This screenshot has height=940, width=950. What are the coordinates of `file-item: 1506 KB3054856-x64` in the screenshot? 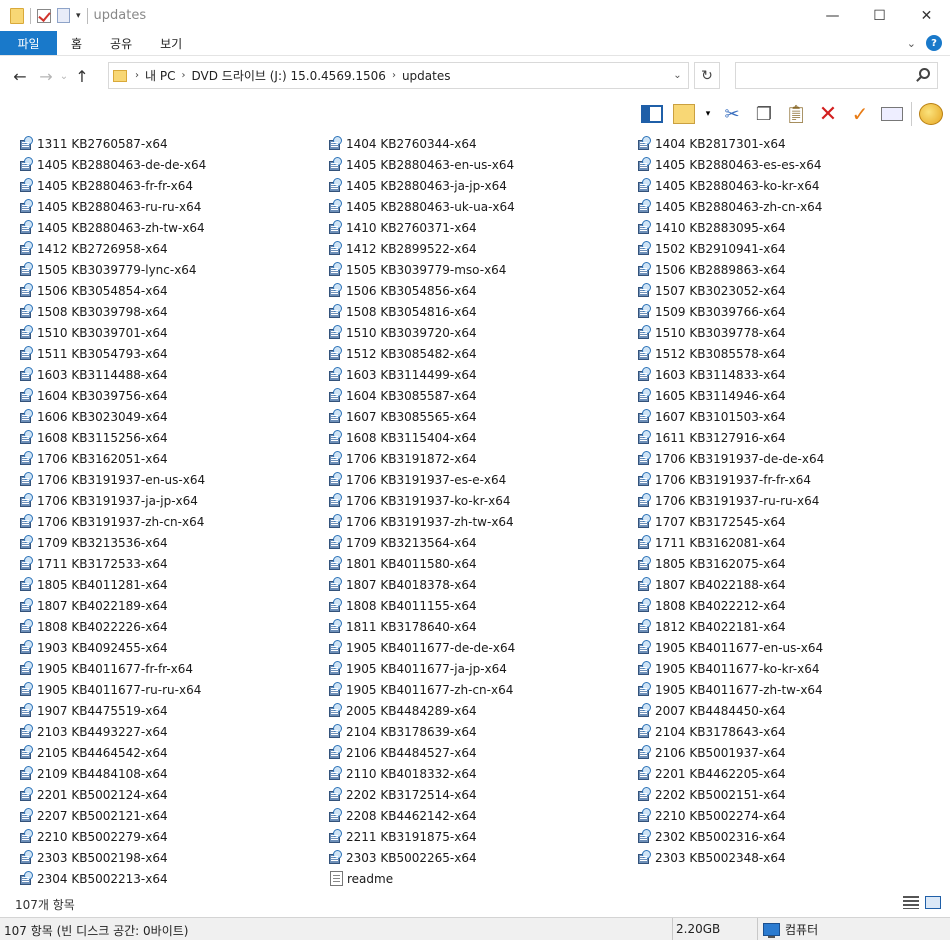 It's located at (421, 290).